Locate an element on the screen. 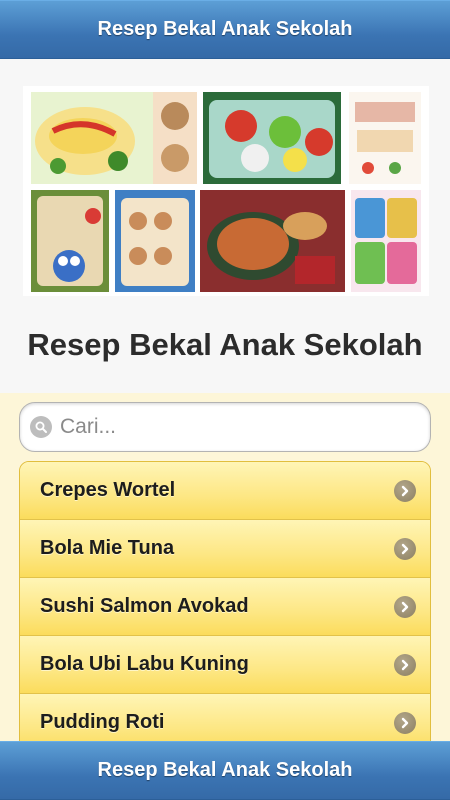 This screenshot has height=800, width=450. header-title: Resep Bekal Anak Sekolah is located at coordinates (225, 29).